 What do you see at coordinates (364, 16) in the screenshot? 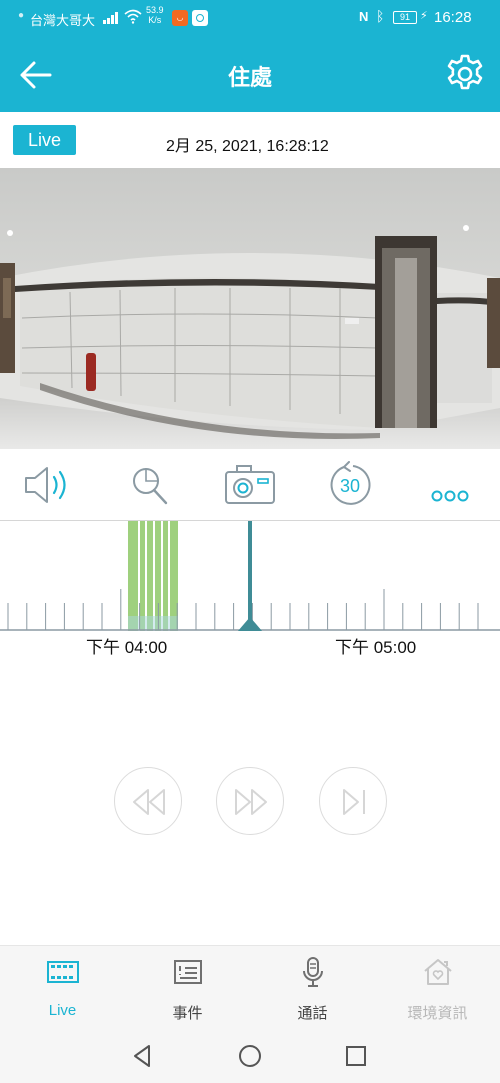
I see `nfc-icon: N` at bounding box center [364, 16].